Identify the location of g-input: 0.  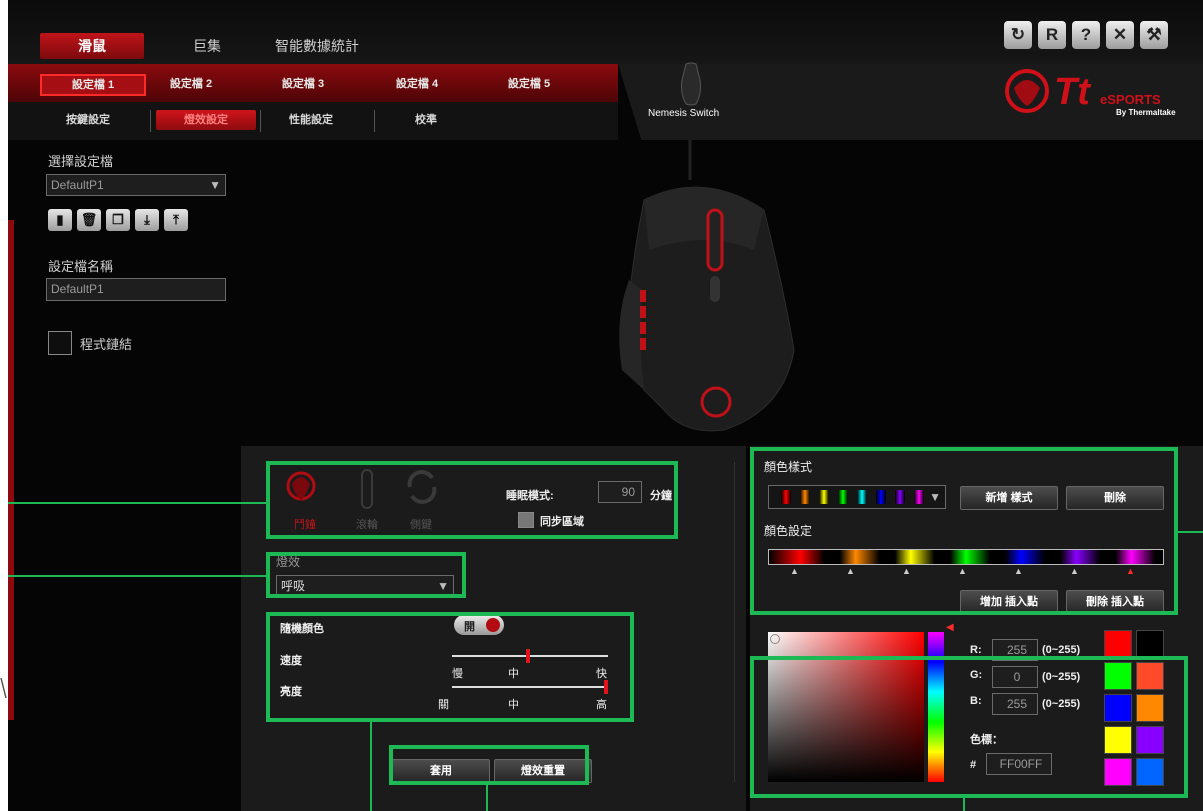
(1015, 677).